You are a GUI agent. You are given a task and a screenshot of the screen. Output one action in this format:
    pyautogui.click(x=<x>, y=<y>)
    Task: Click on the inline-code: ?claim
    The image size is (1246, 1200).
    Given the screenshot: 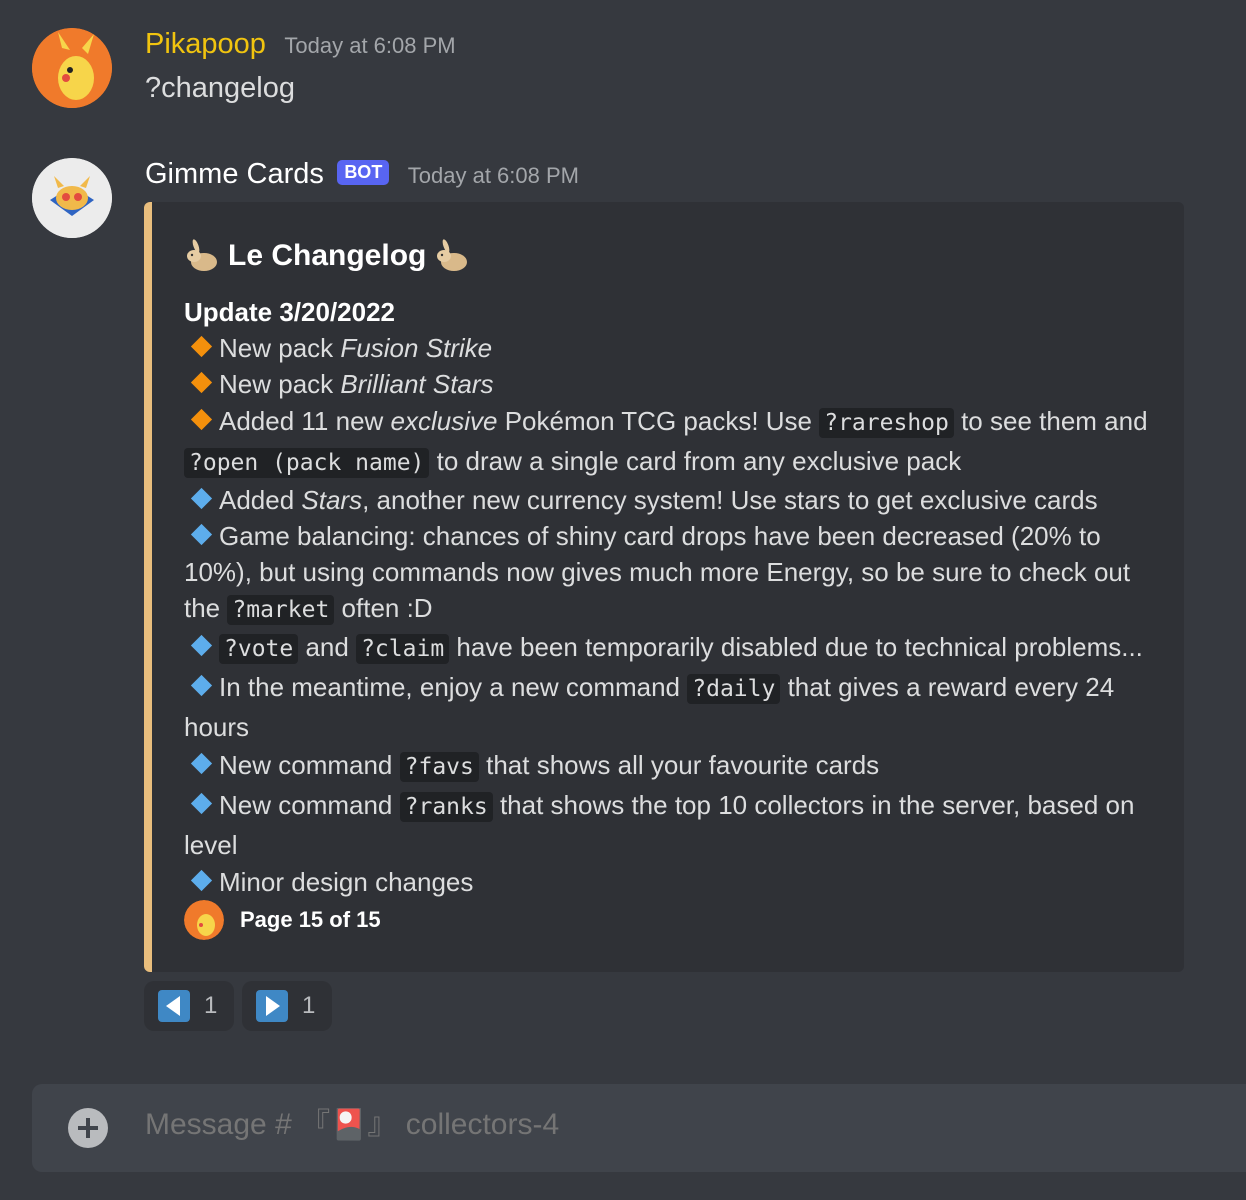 What is the action you would take?
    pyautogui.click(x=403, y=649)
    